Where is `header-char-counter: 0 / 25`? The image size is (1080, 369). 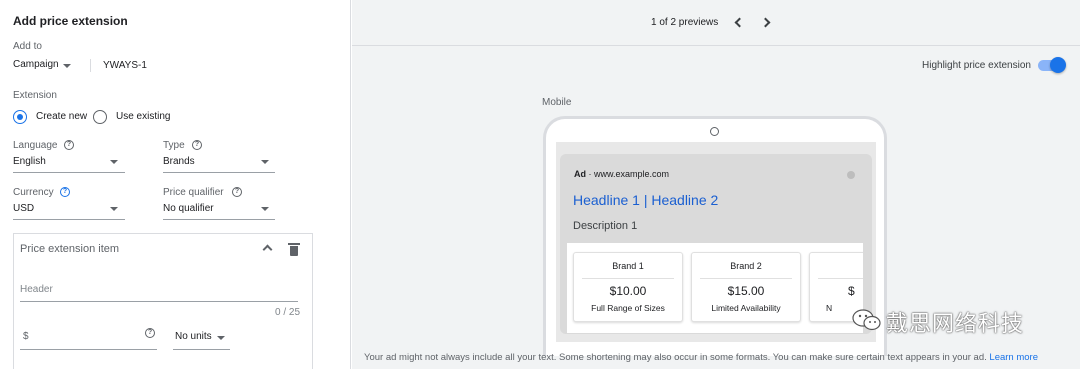
header-char-counter: 0 / 25 is located at coordinates (288, 312).